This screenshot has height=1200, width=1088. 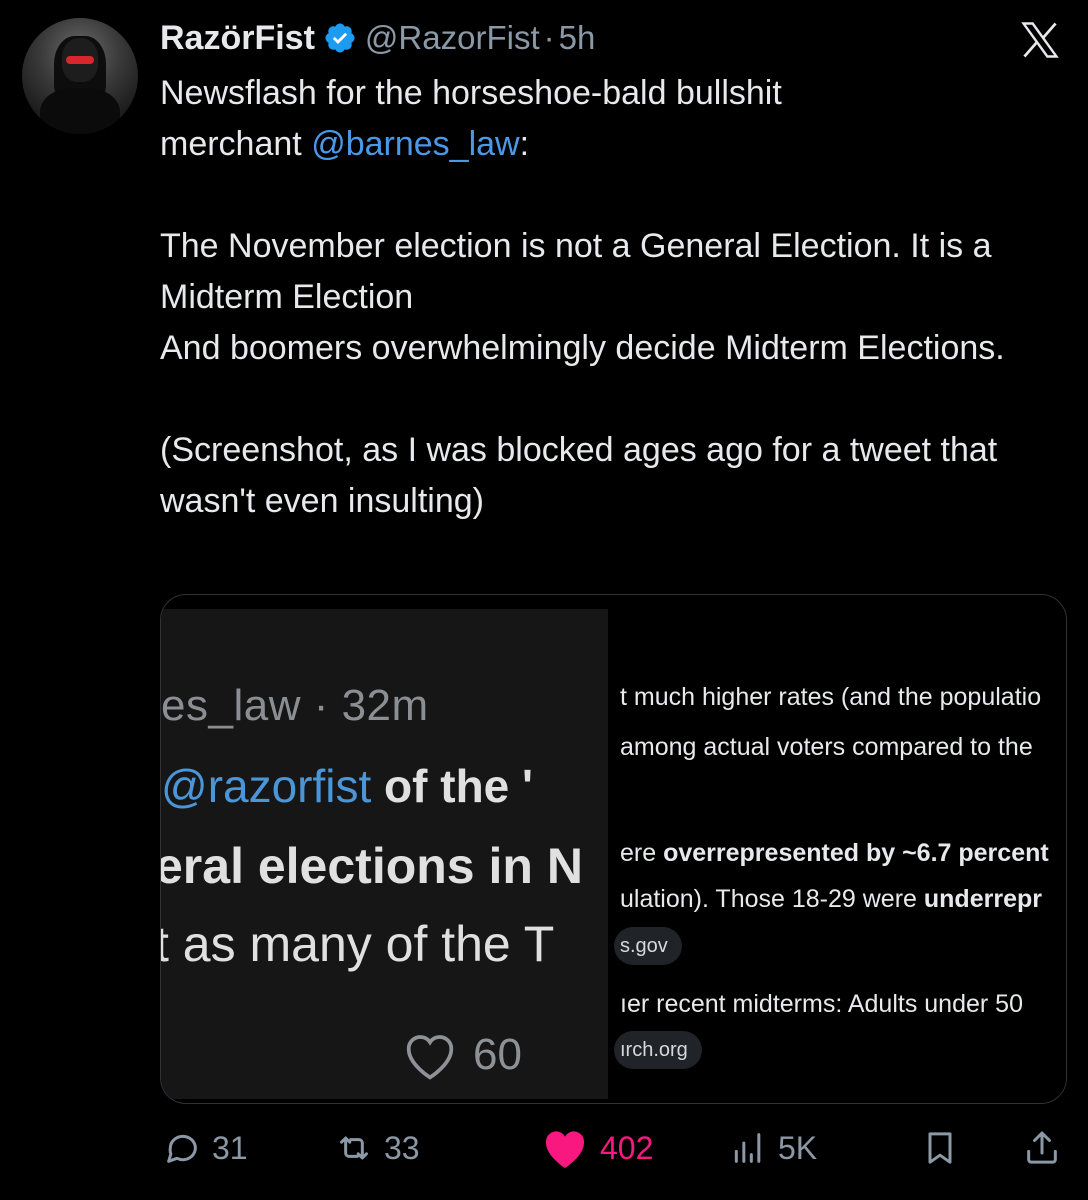 I want to click on embedded-line: ere overrepresented by ~6.7 percent, so click(x=834, y=853).